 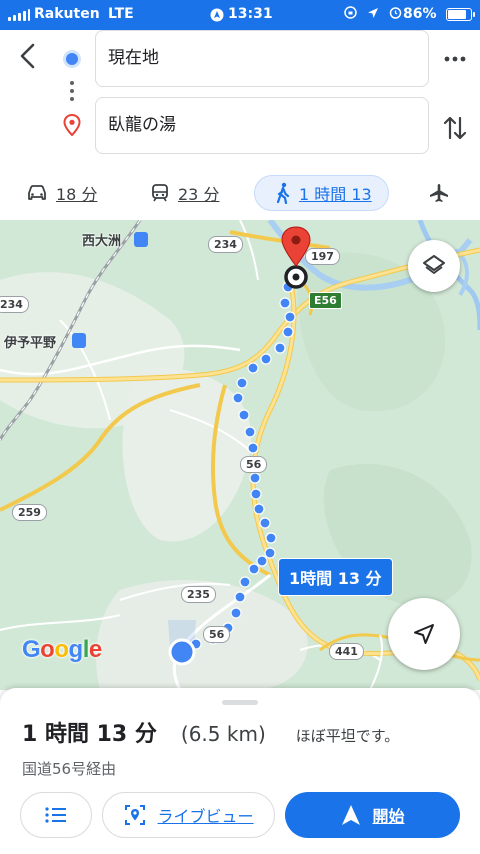 I want to click on google-logo: Google, so click(x=62, y=649).